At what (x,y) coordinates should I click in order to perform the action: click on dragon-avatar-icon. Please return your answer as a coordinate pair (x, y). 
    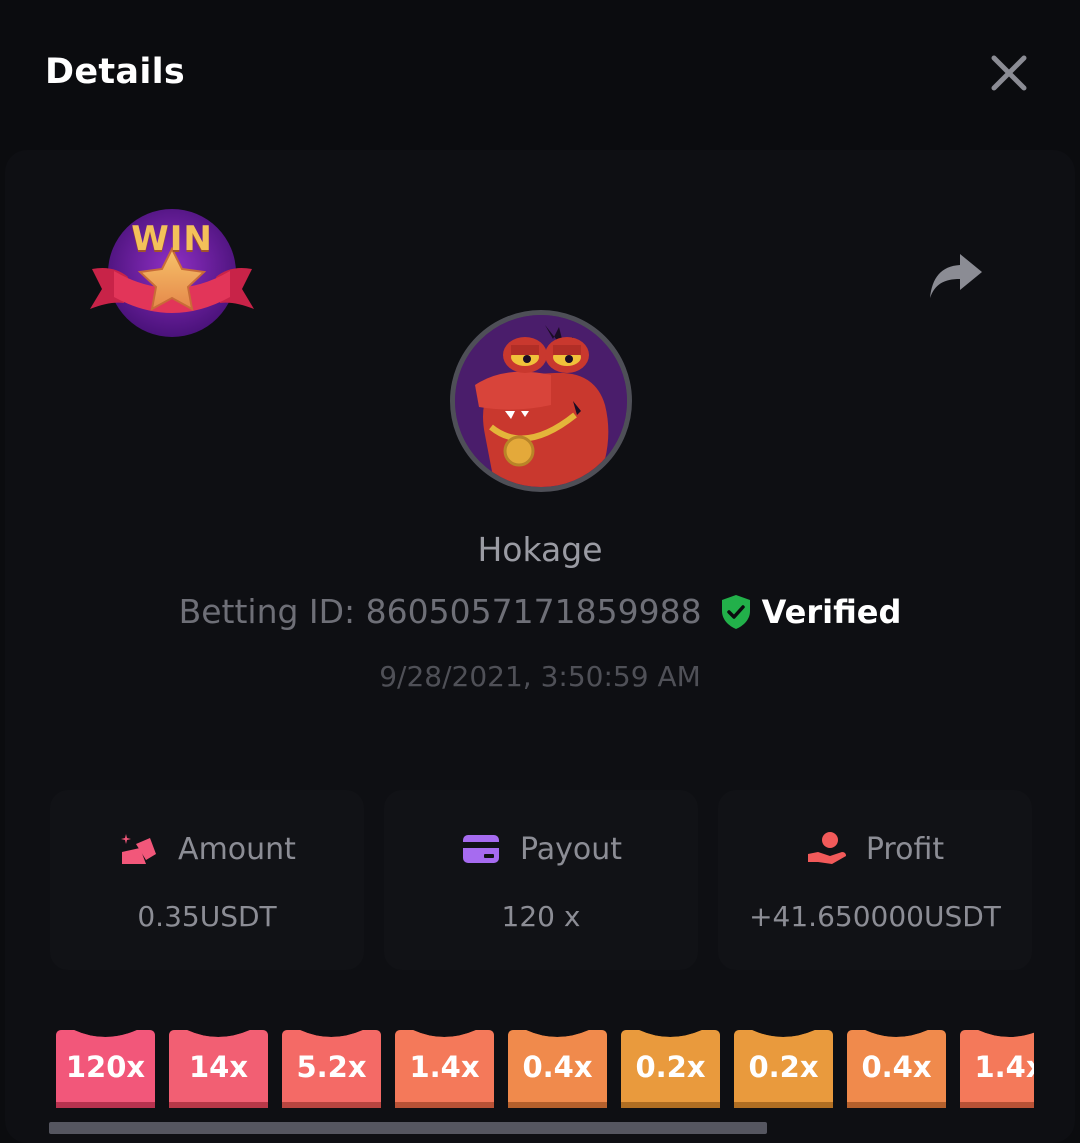
    Looking at the image, I should click on (541, 401).